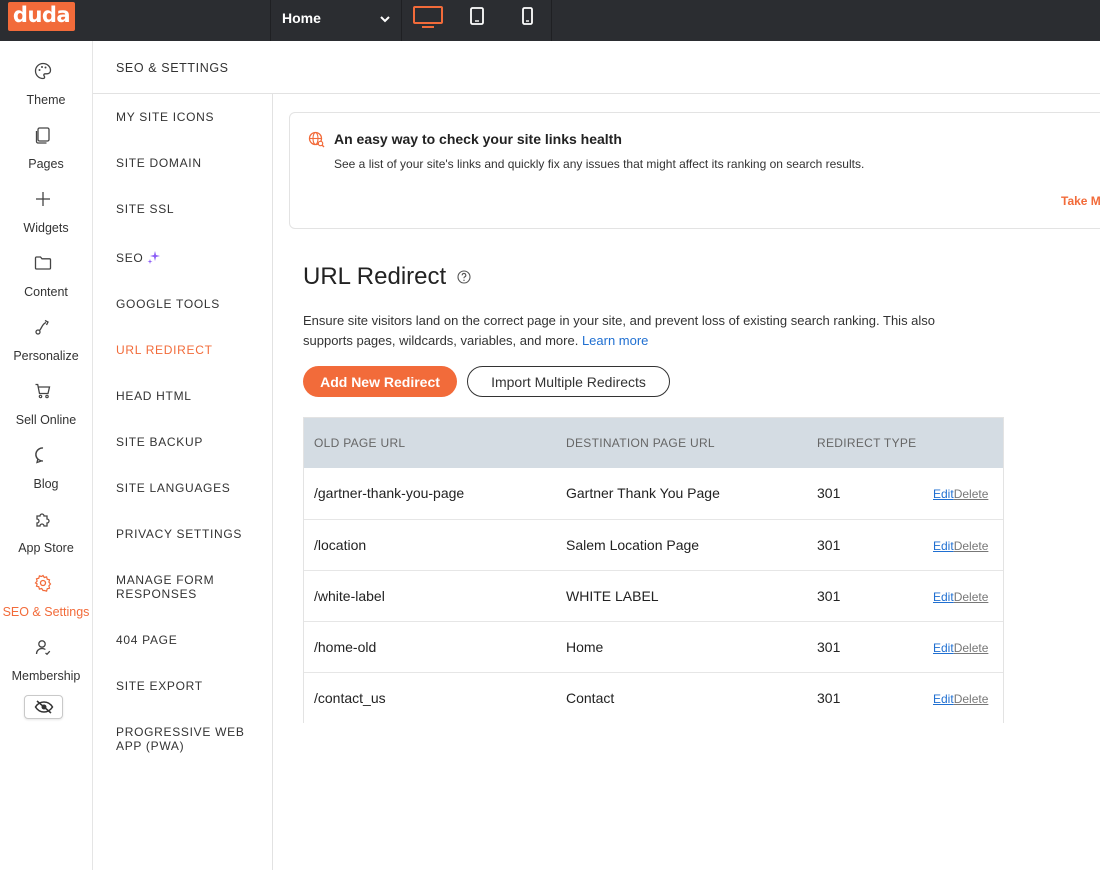  Describe the element at coordinates (867, 443) in the screenshot. I see `column-header-redirect-type: REDIRECT TYPE` at that location.